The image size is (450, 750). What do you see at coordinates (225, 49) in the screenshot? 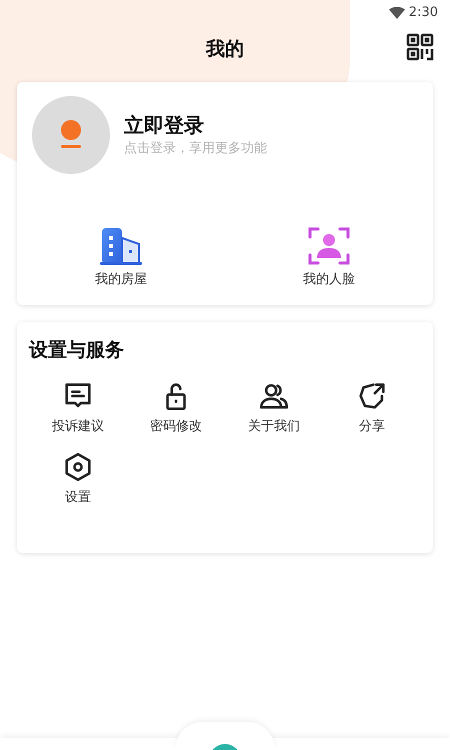
I see `page-title: 我的` at bounding box center [225, 49].